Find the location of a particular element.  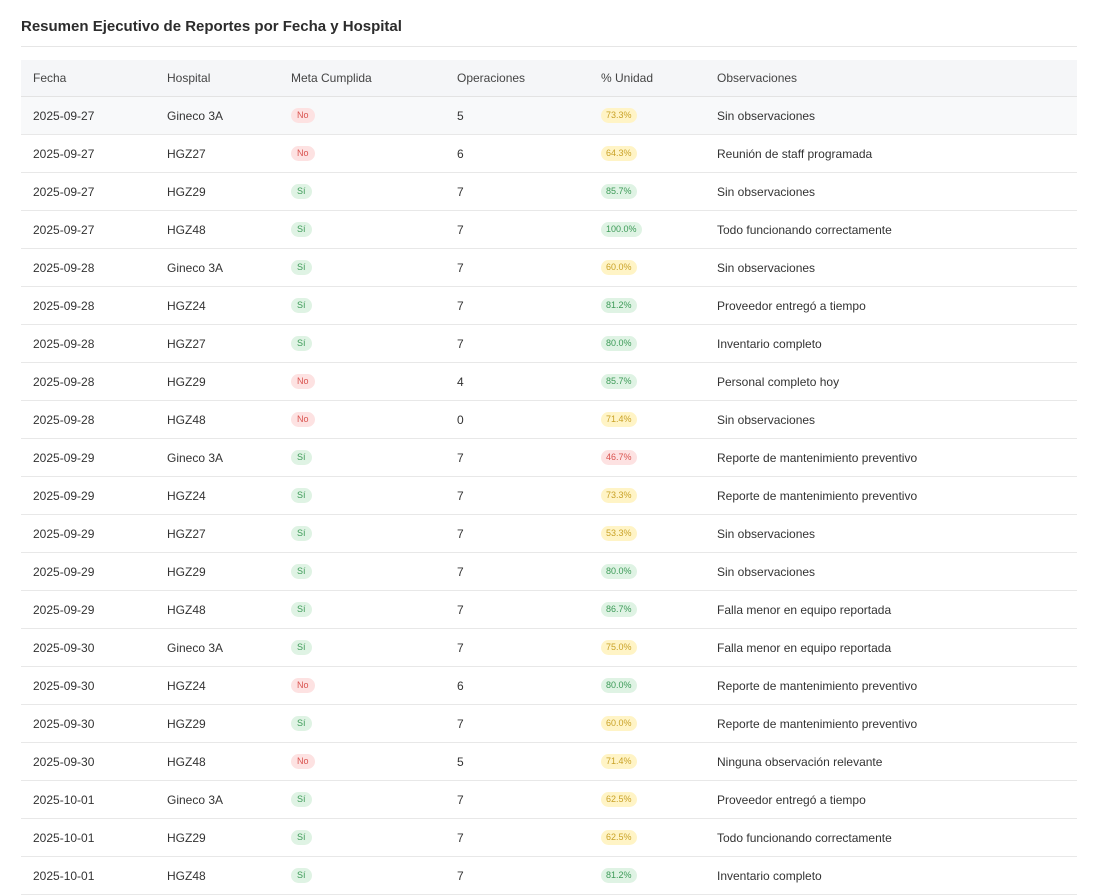

table-row: 2025-09-27 HGZ29 Sí 7 85.7% Sin observaciones is located at coordinates (549, 192).